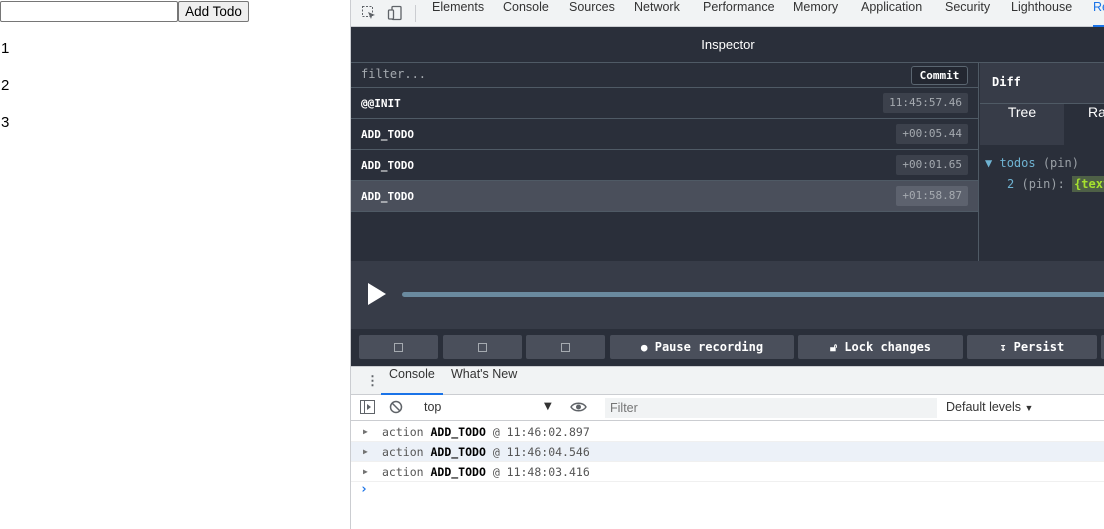  I want to click on lock-changes-button: 🔓︎ Lock changes, so click(880, 347).